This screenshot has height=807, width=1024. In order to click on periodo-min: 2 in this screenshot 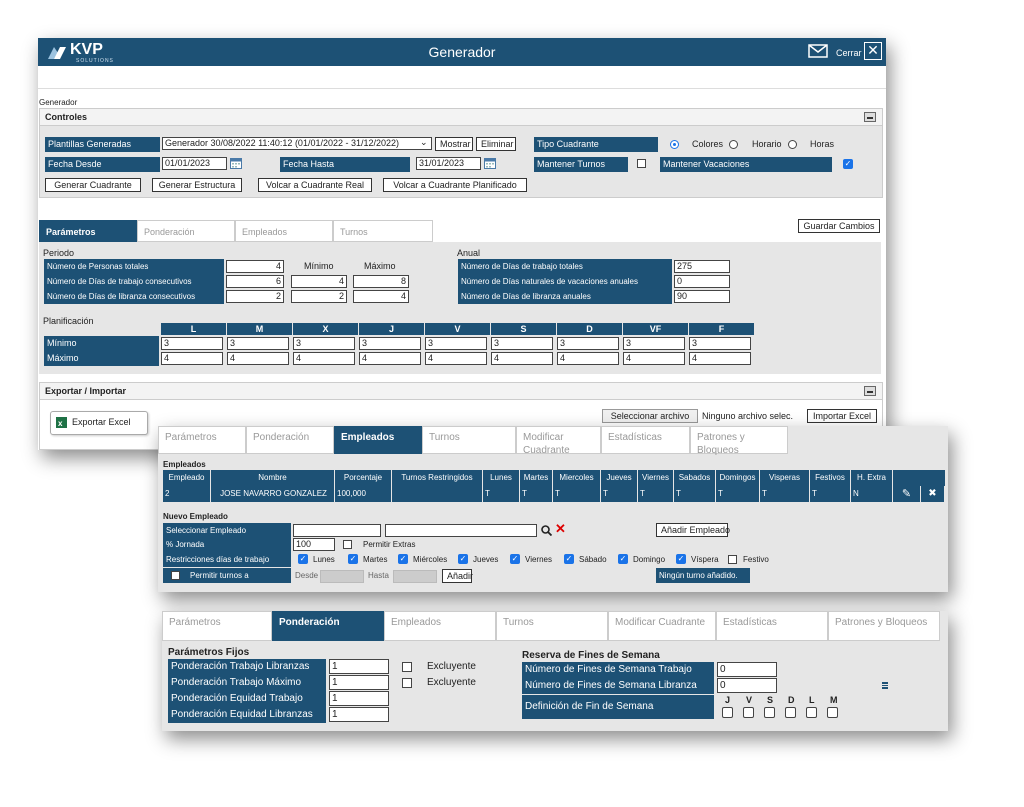, I will do `click(319, 296)`.